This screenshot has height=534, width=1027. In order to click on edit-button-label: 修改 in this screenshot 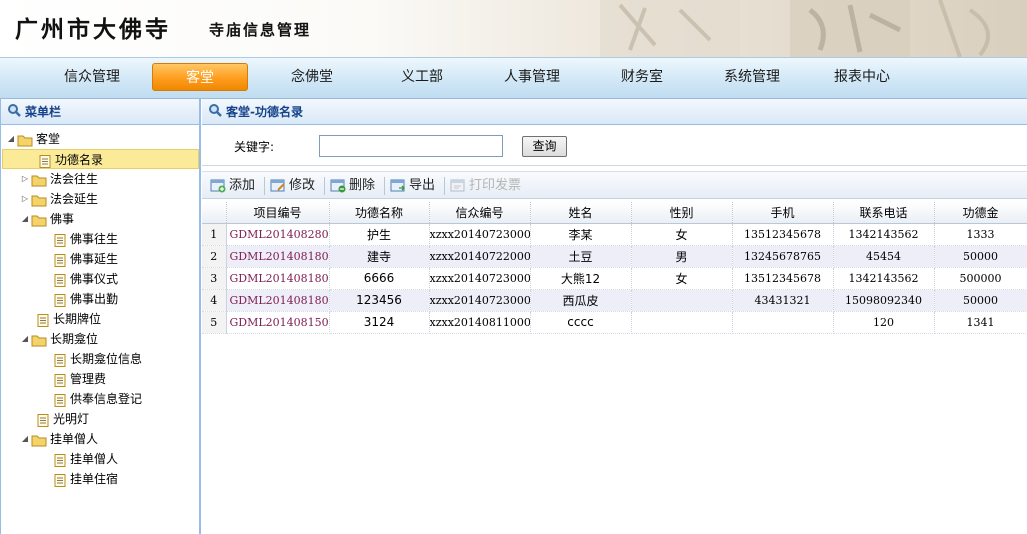, I will do `click(302, 185)`.